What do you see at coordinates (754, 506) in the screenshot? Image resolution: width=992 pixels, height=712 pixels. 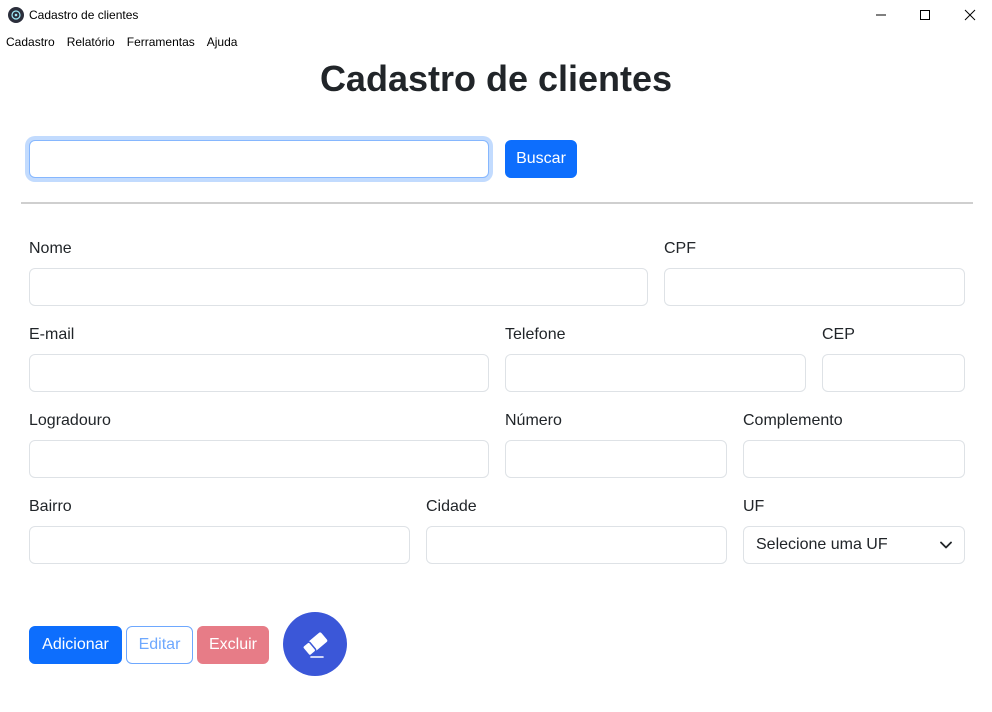 I see `uf-label: UF` at bounding box center [754, 506].